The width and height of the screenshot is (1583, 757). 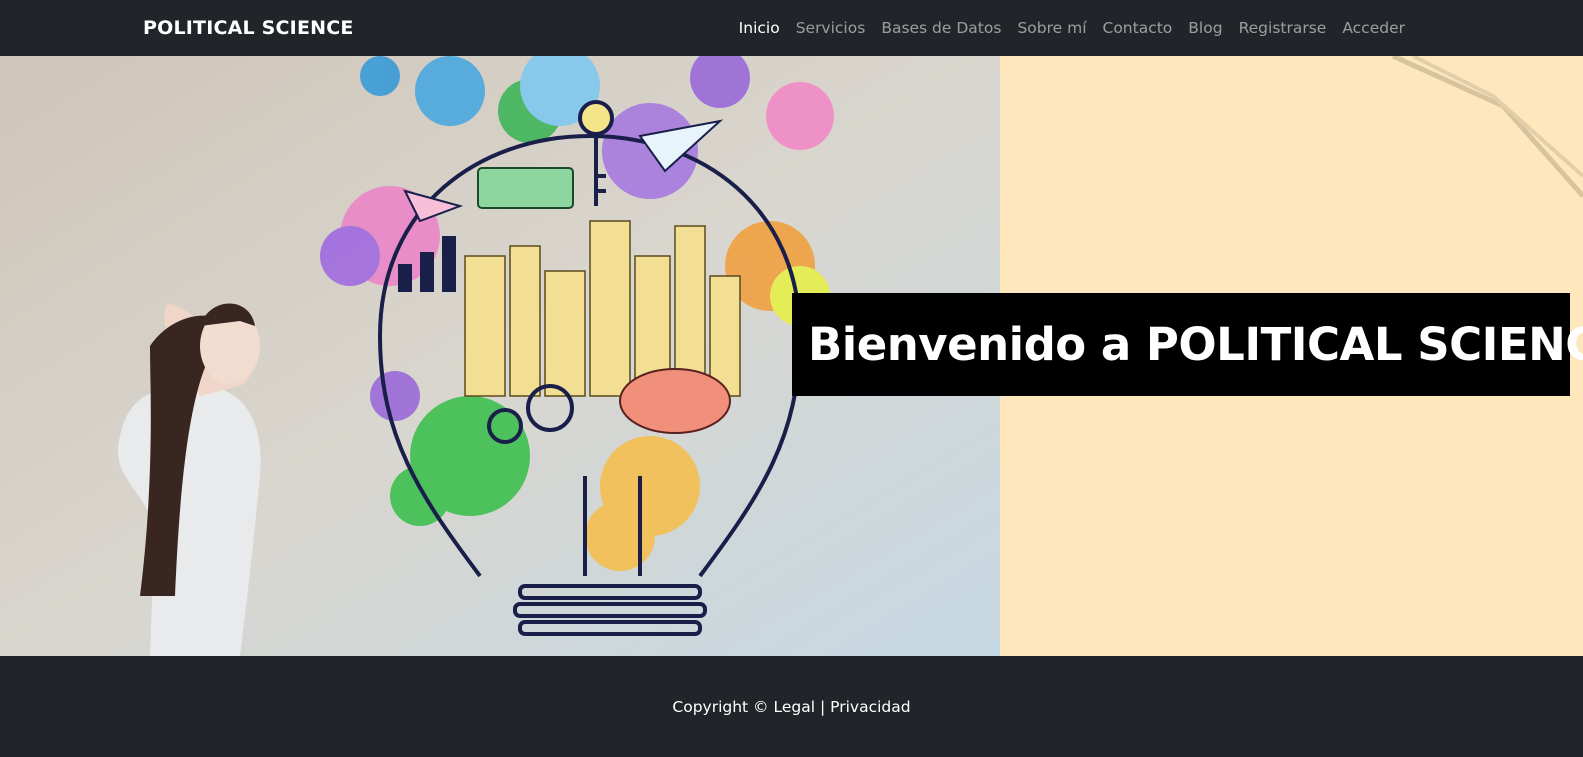 What do you see at coordinates (248, 28) in the screenshot?
I see `brand-logo: POLITICAL SCIENCE` at bounding box center [248, 28].